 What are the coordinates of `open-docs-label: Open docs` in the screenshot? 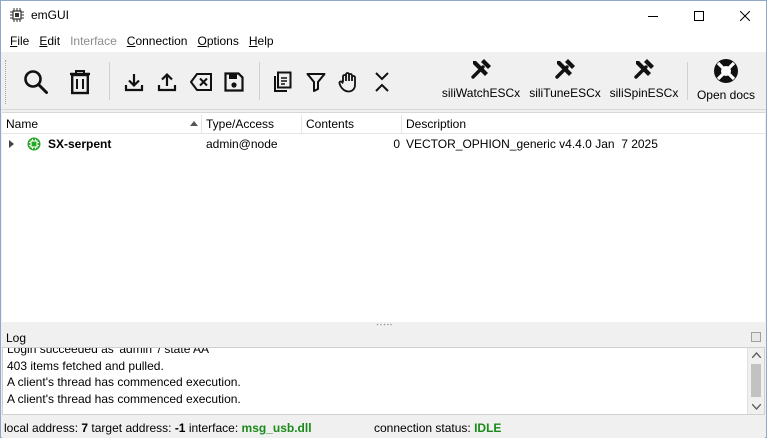 It's located at (726, 95).